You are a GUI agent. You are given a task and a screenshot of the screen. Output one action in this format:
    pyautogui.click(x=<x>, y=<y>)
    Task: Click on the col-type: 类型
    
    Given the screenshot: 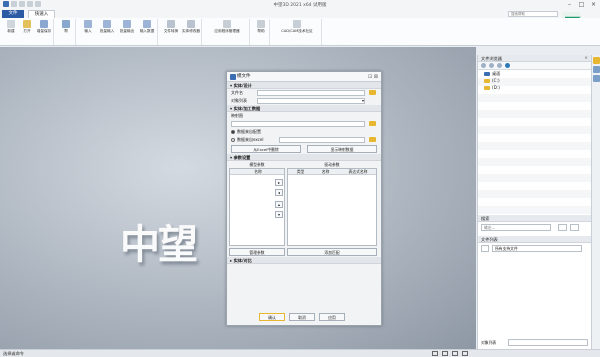 What is the action you would take?
    pyautogui.click(x=300, y=171)
    